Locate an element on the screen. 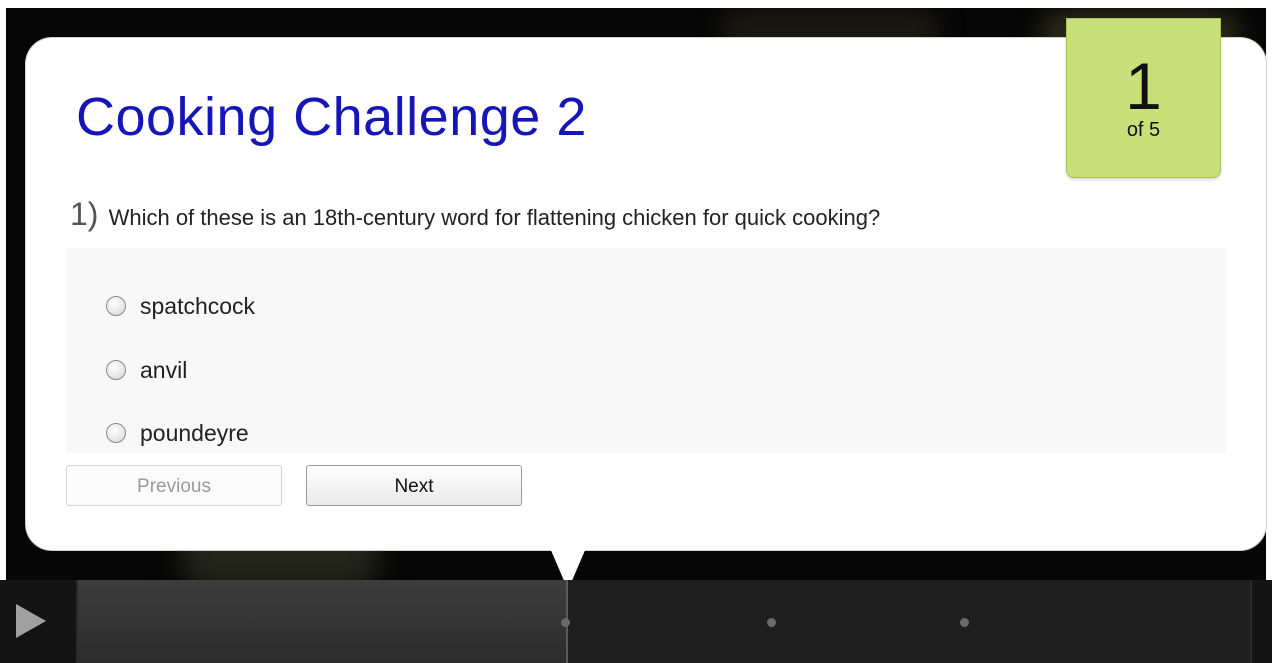  question-number: 1) is located at coordinates (84, 214).